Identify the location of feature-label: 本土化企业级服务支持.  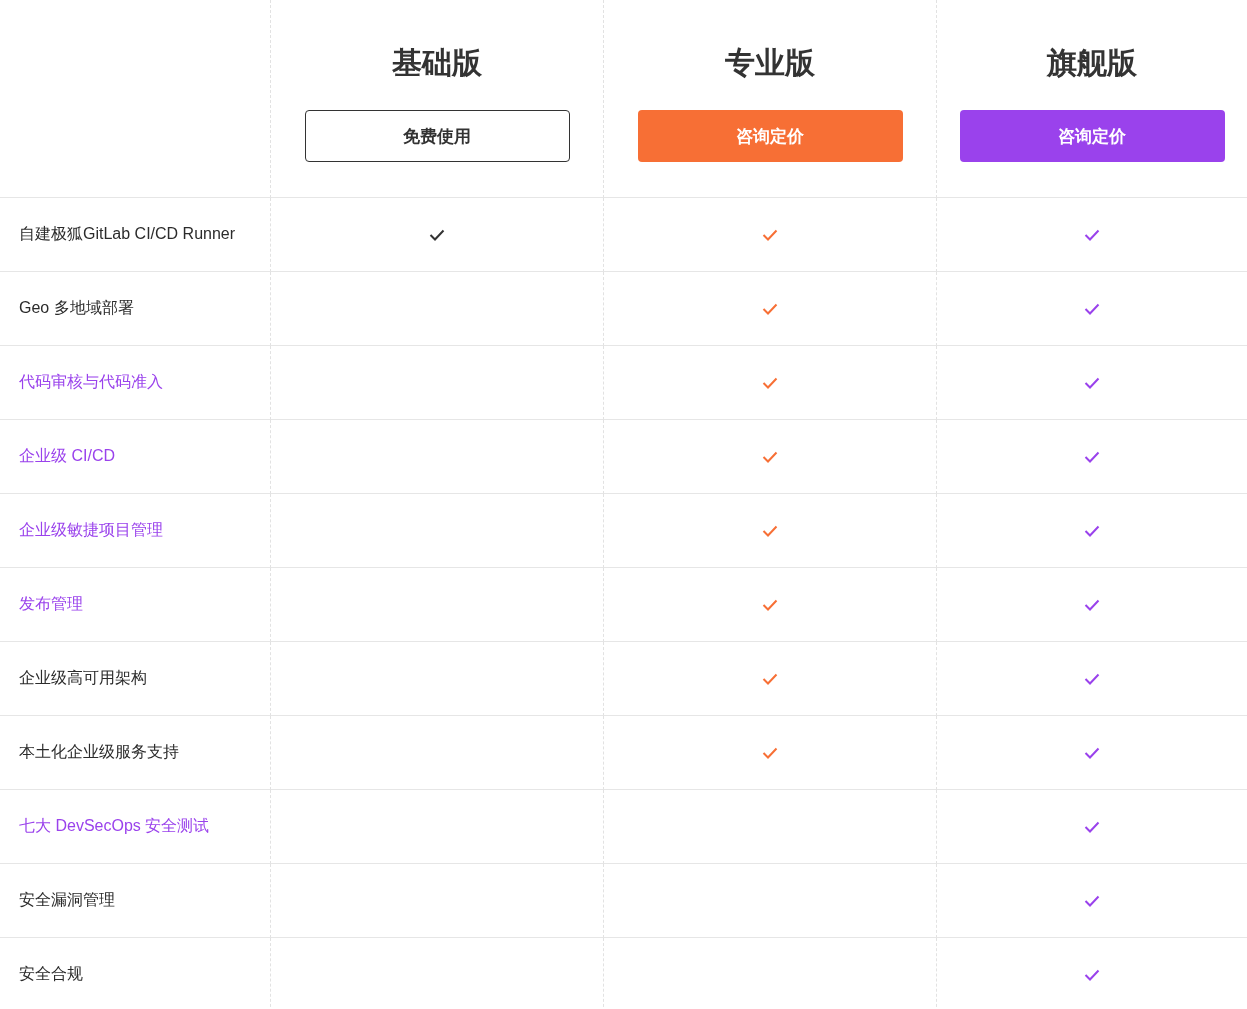
(99, 752).